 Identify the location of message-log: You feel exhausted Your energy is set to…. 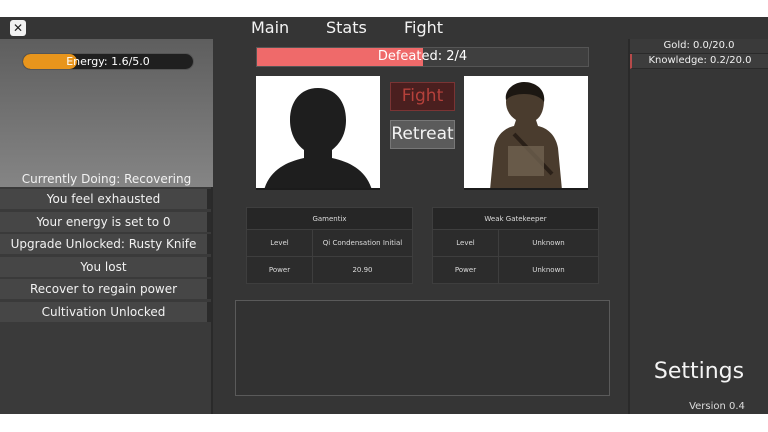
(106, 257).